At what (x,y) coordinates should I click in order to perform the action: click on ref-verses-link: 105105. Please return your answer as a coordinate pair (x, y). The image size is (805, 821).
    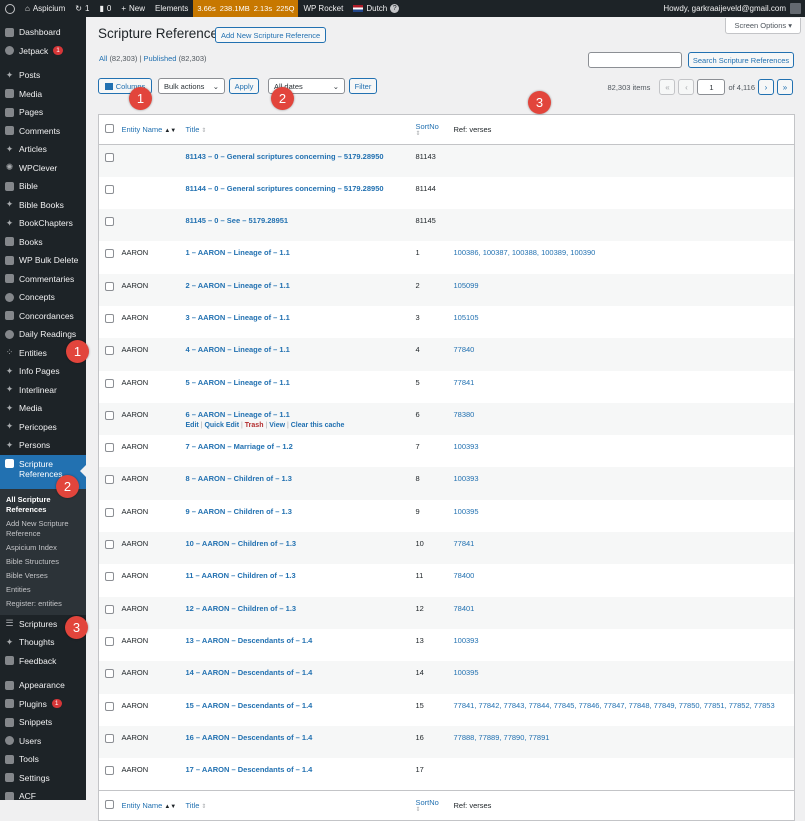
    Looking at the image, I should click on (466, 317).